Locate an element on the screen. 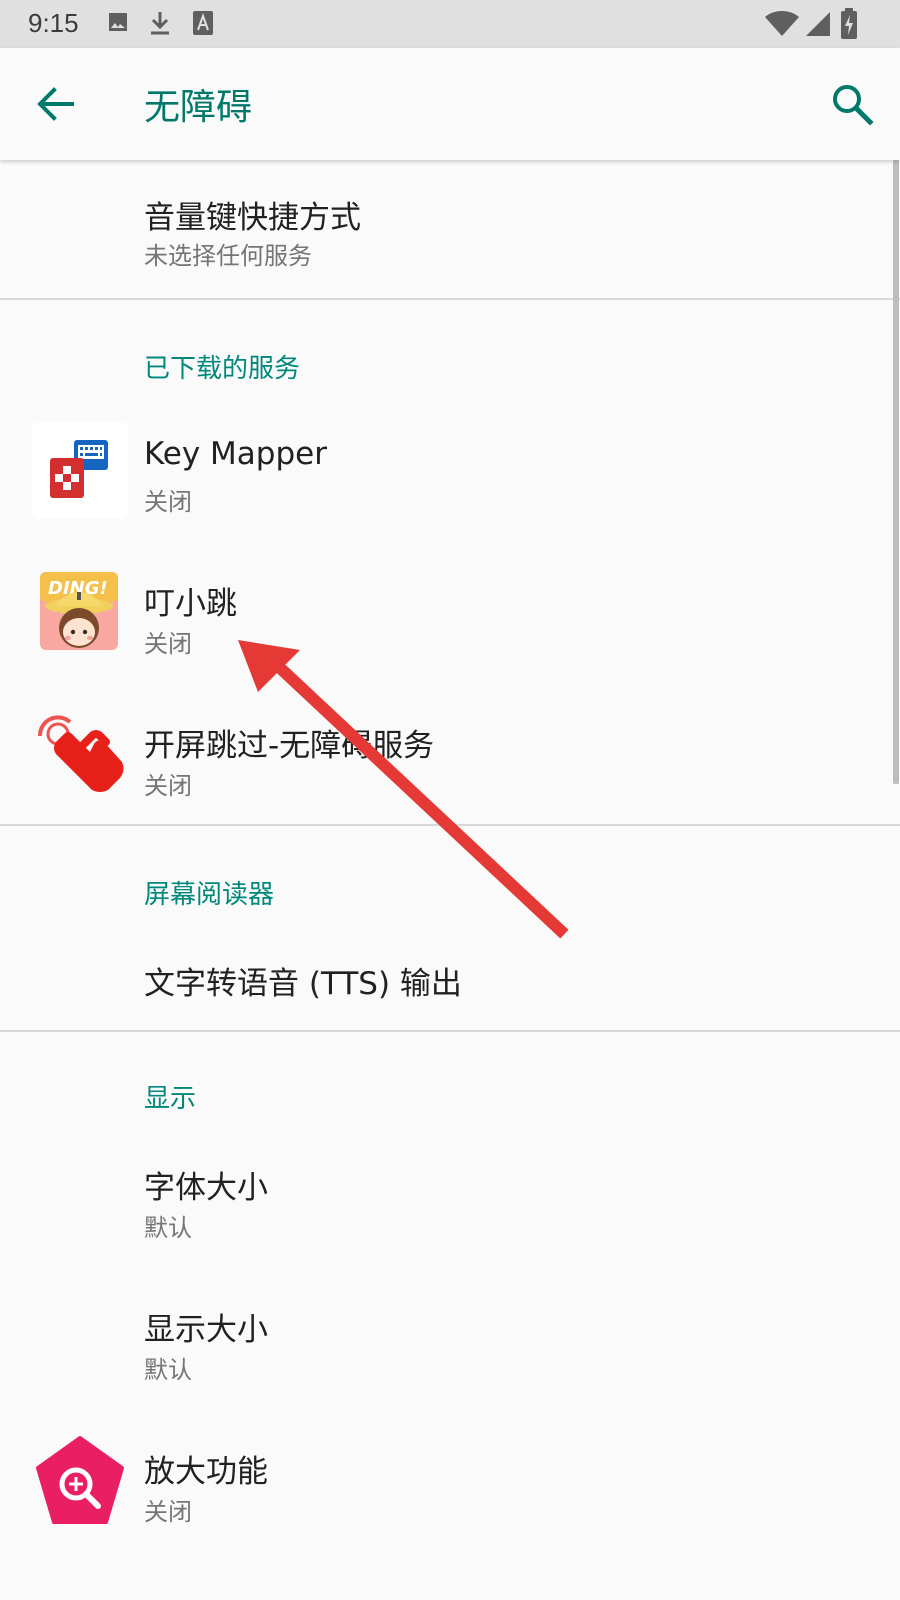  wifi-icon is located at coordinates (782, 23).